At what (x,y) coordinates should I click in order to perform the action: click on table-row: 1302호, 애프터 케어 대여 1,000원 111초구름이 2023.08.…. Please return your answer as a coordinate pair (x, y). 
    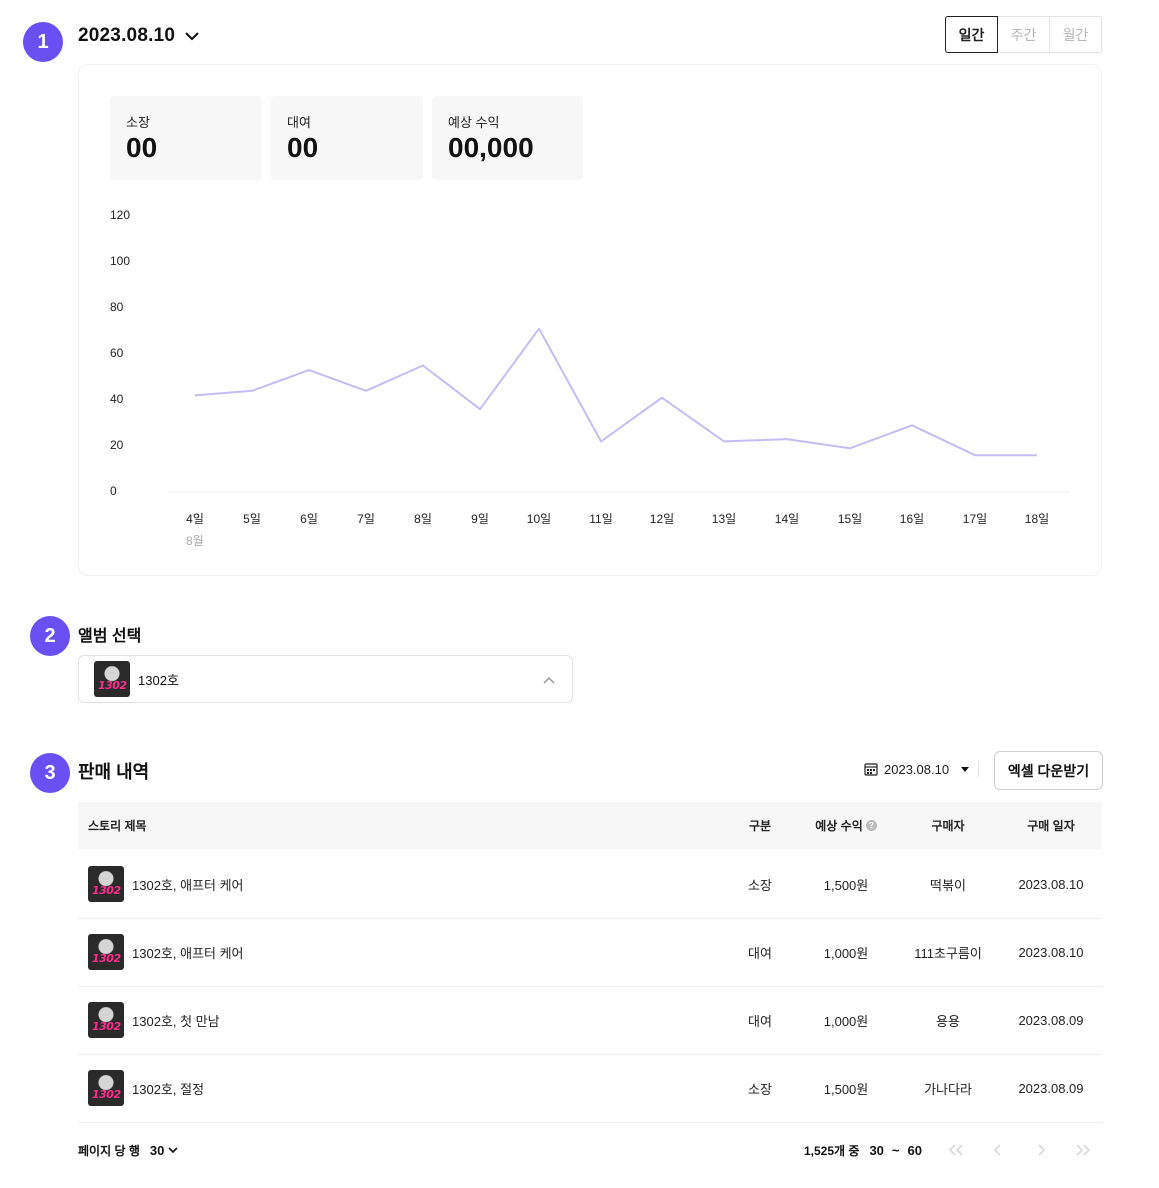
    Looking at the image, I should click on (590, 952).